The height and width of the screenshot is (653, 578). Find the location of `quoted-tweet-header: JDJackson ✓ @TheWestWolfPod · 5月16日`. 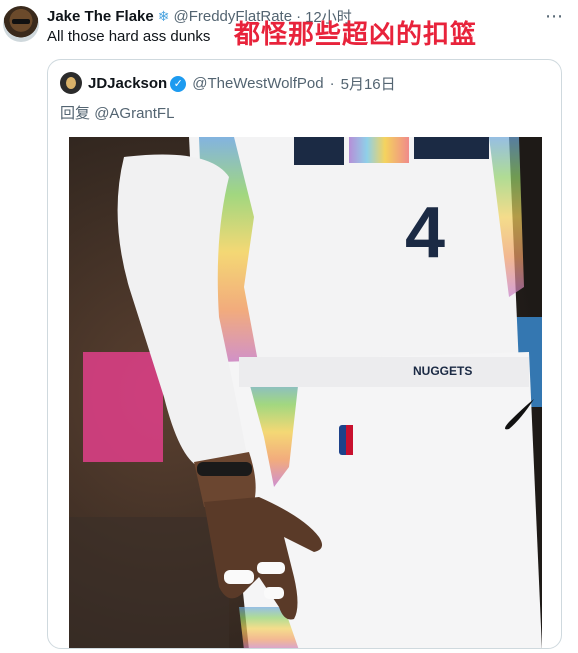

quoted-tweet-header: JDJackson ✓ @TheWestWolfPod · 5月16日 is located at coordinates (242, 83).